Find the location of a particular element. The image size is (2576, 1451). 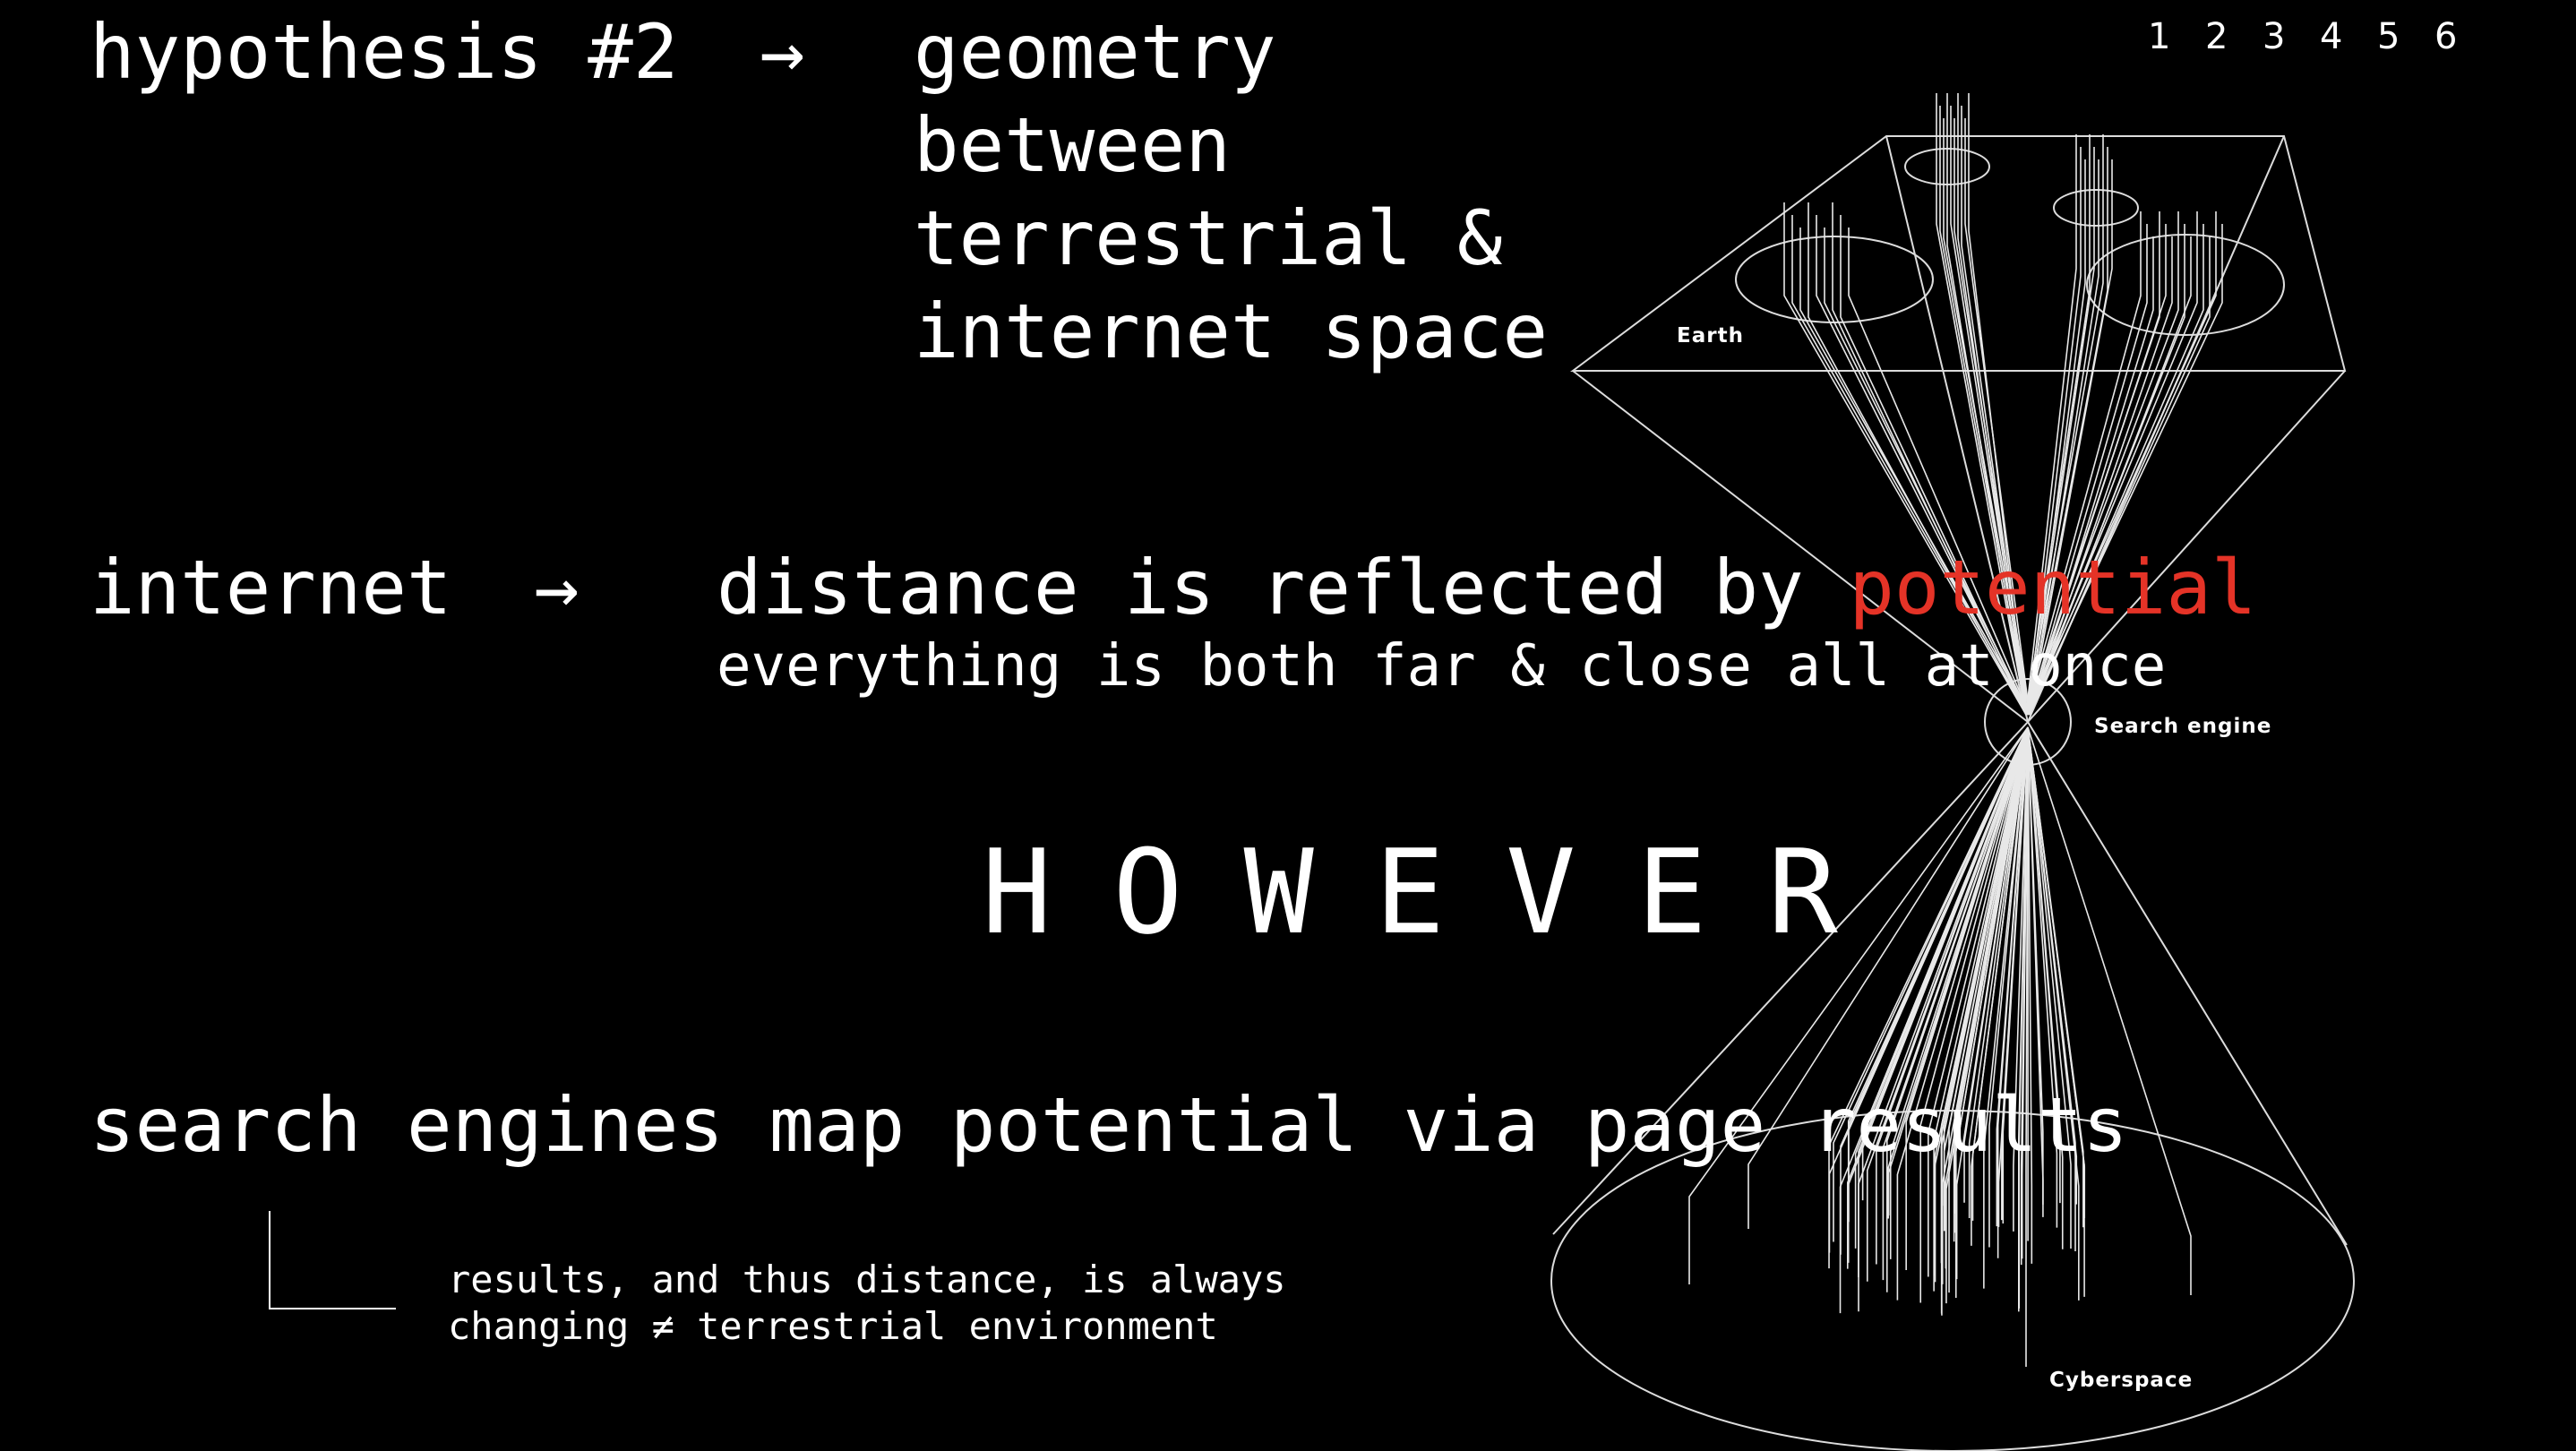

page-1-link: 1 is located at coordinates (2176, 37).